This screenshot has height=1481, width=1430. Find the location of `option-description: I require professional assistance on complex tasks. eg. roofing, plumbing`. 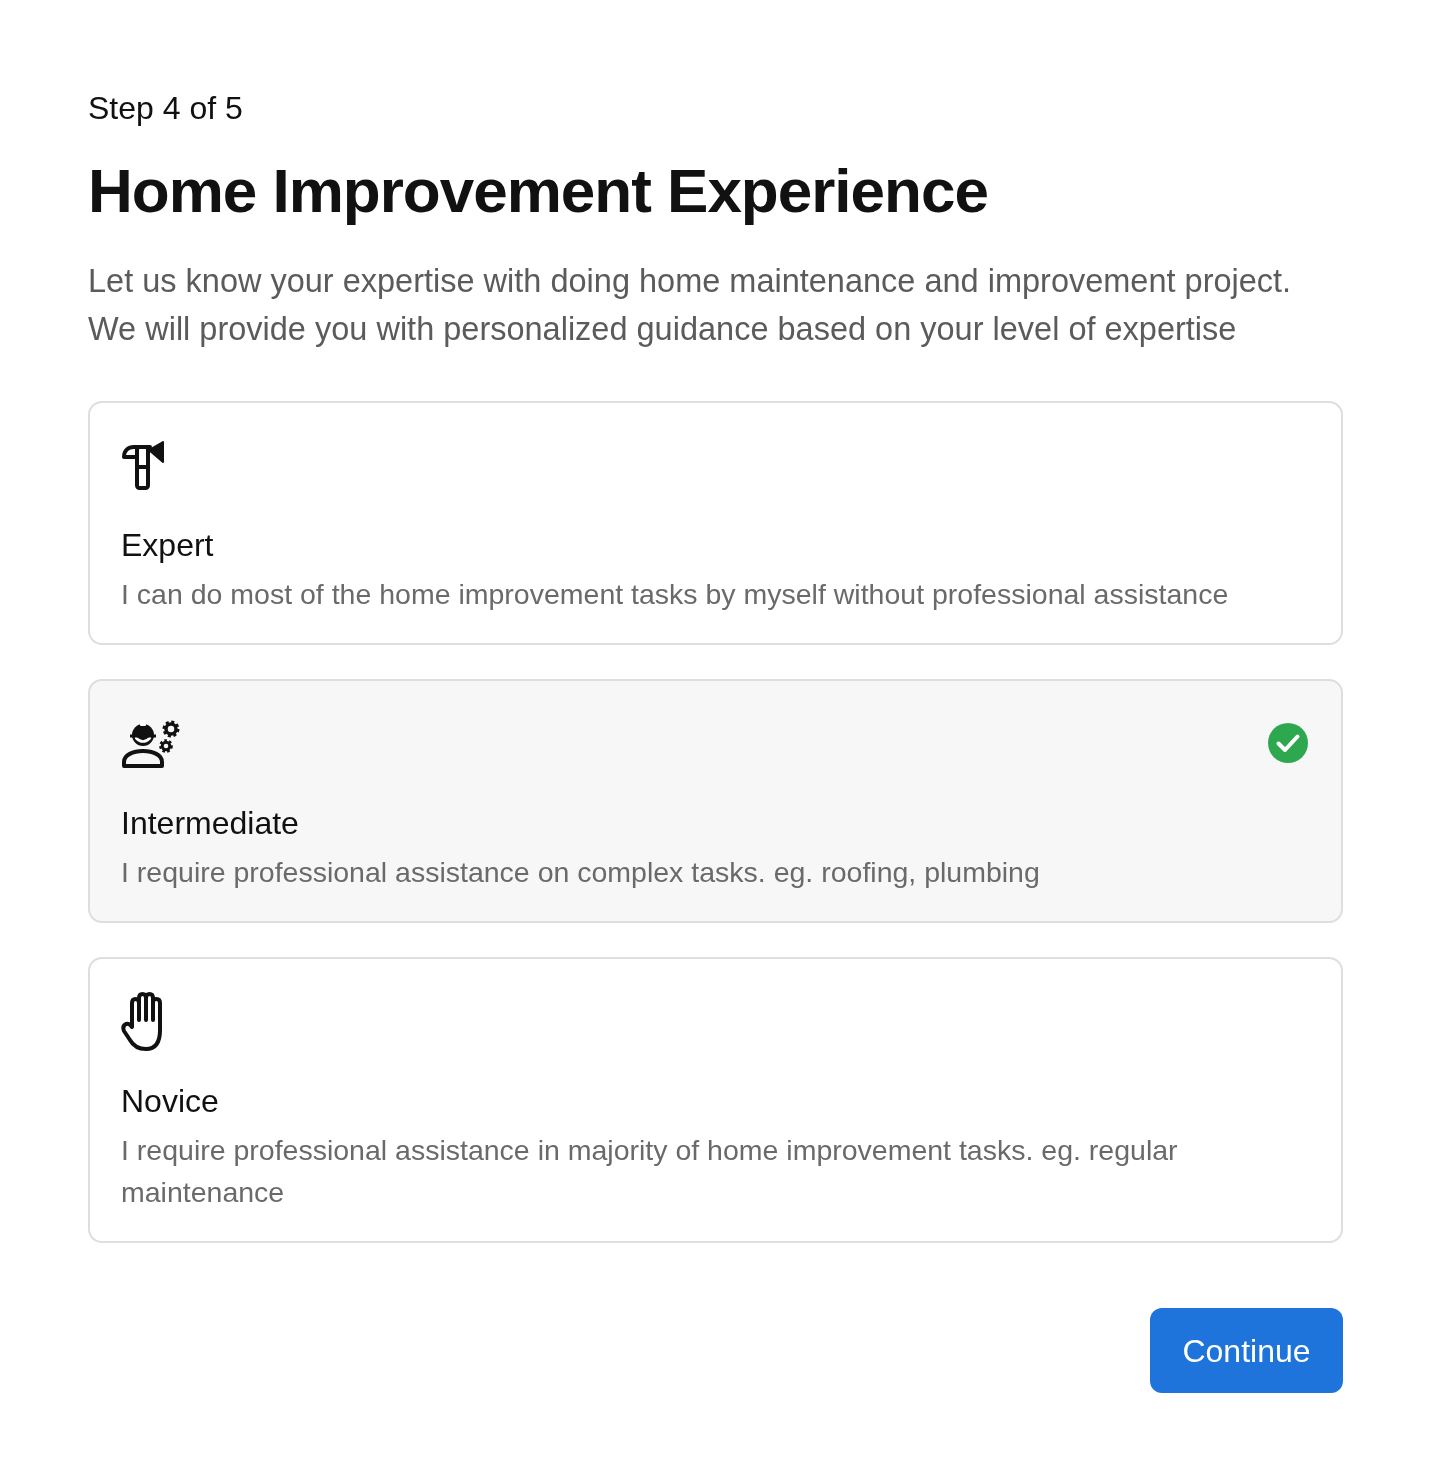

option-description: I require professional assistance on complex tasks. eg. roofing, plumbing is located at coordinates (581, 872).